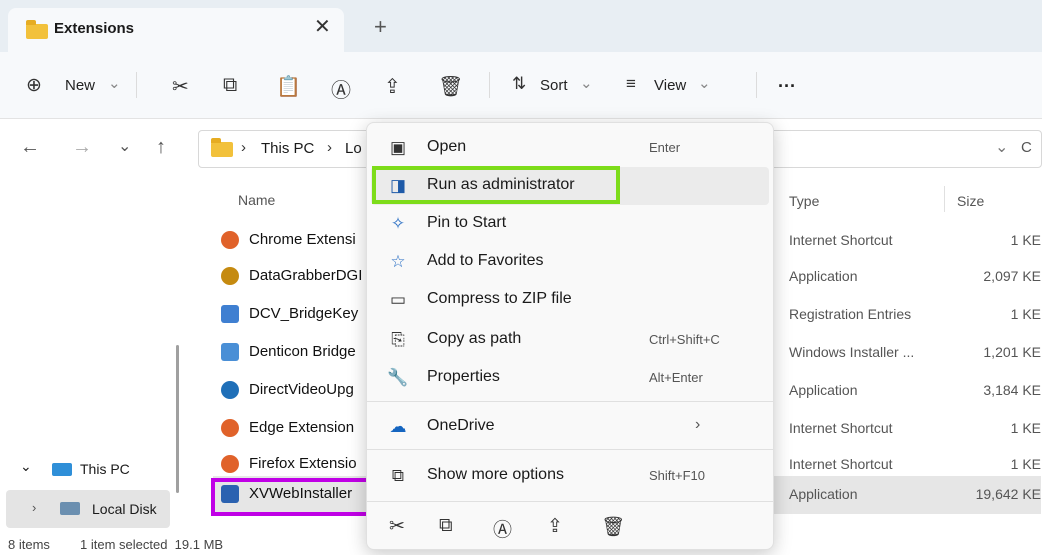 The width and height of the screenshot is (1042, 555). I want to click on copy-path-icon: ⎘, so click(398, 339).